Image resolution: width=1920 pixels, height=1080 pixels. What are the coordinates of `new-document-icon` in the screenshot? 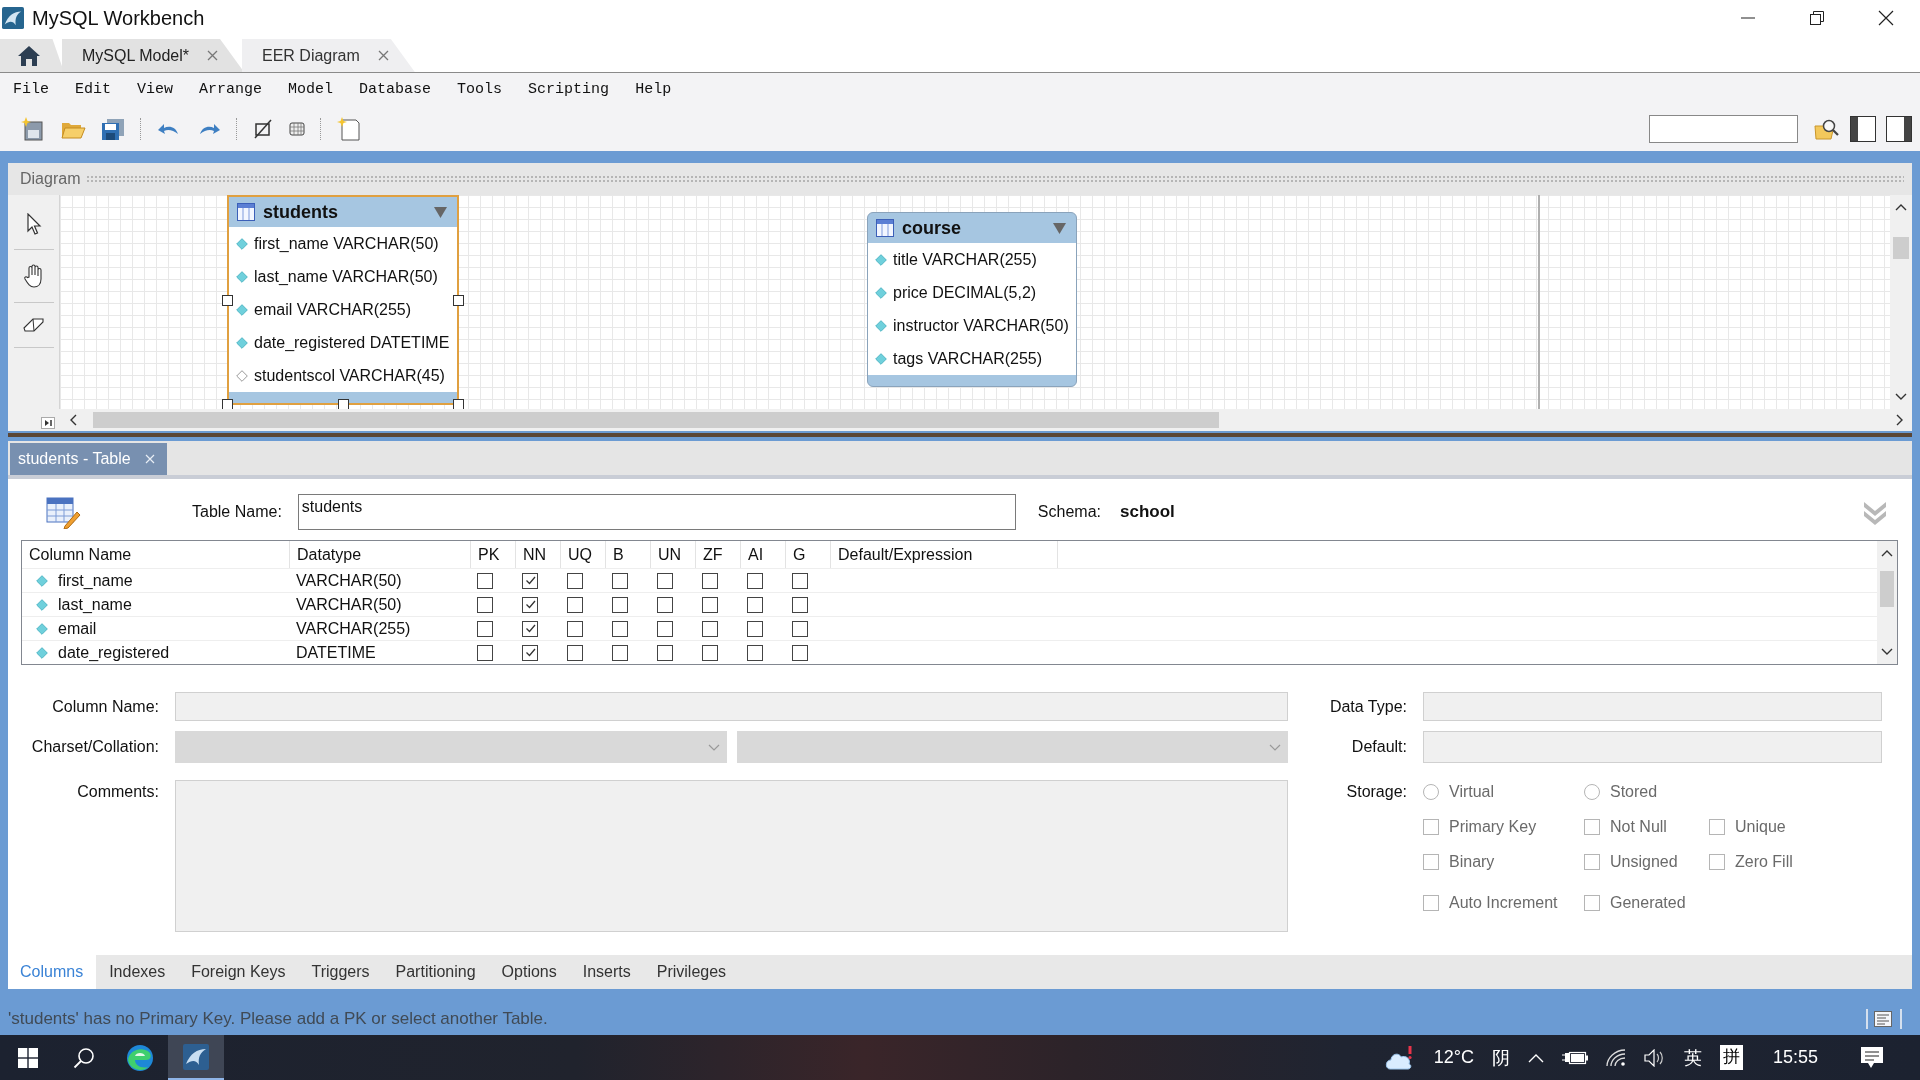 It's located at (33, 128).